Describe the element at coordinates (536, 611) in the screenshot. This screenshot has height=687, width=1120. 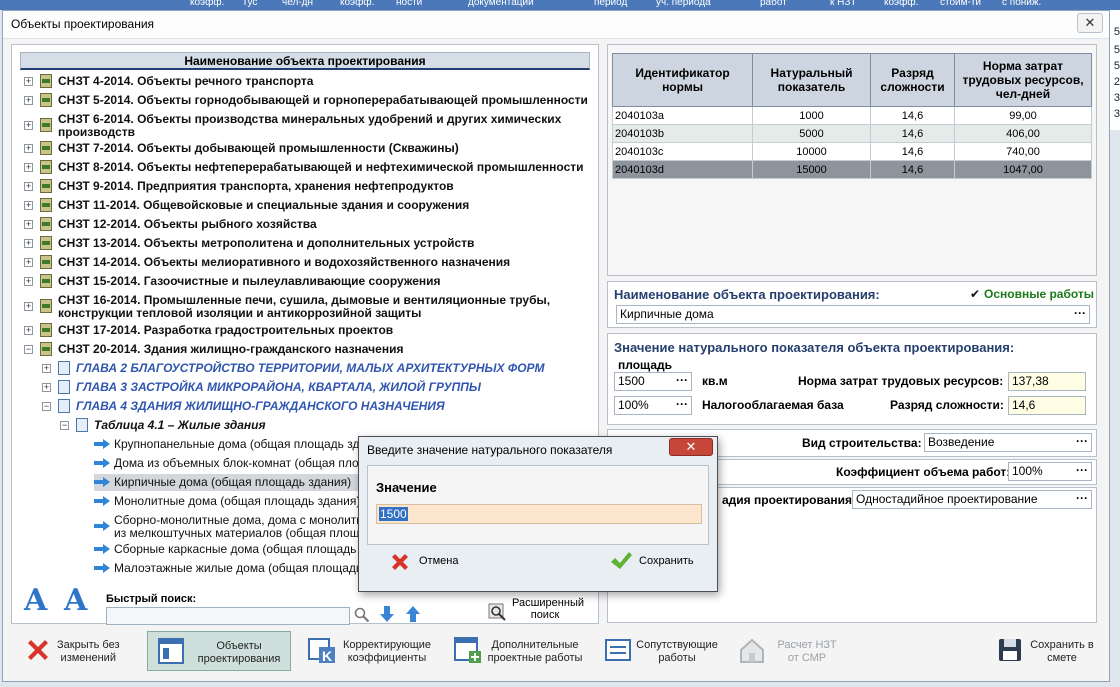
I see `advanced-search-button: Расширенный поиск` at that location.